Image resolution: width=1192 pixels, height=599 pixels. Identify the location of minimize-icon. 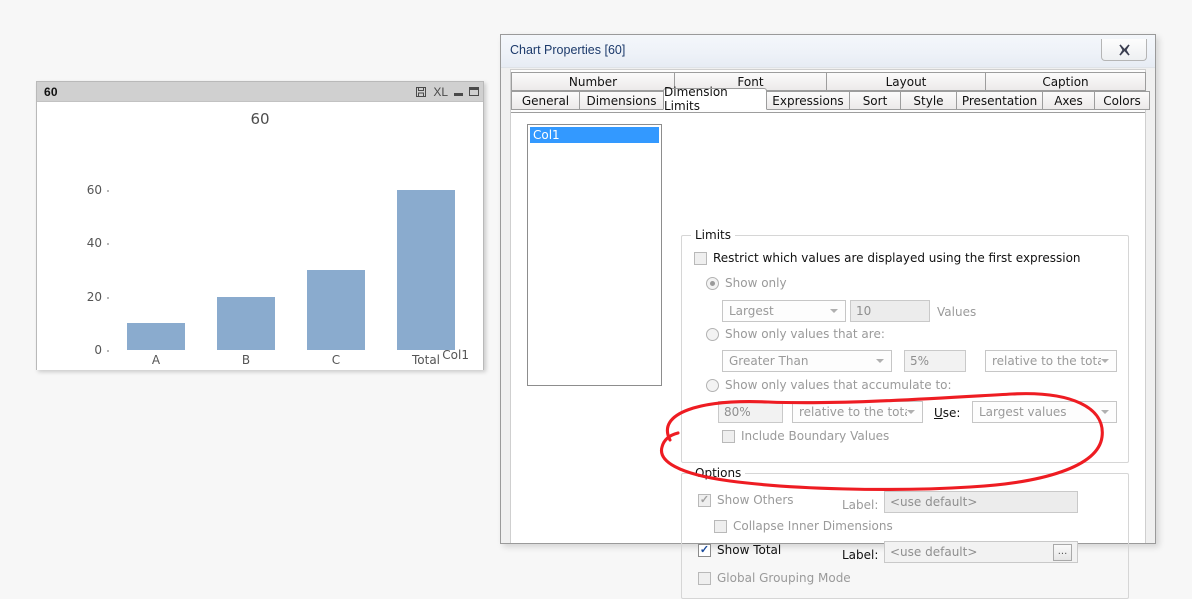
(458, 91).